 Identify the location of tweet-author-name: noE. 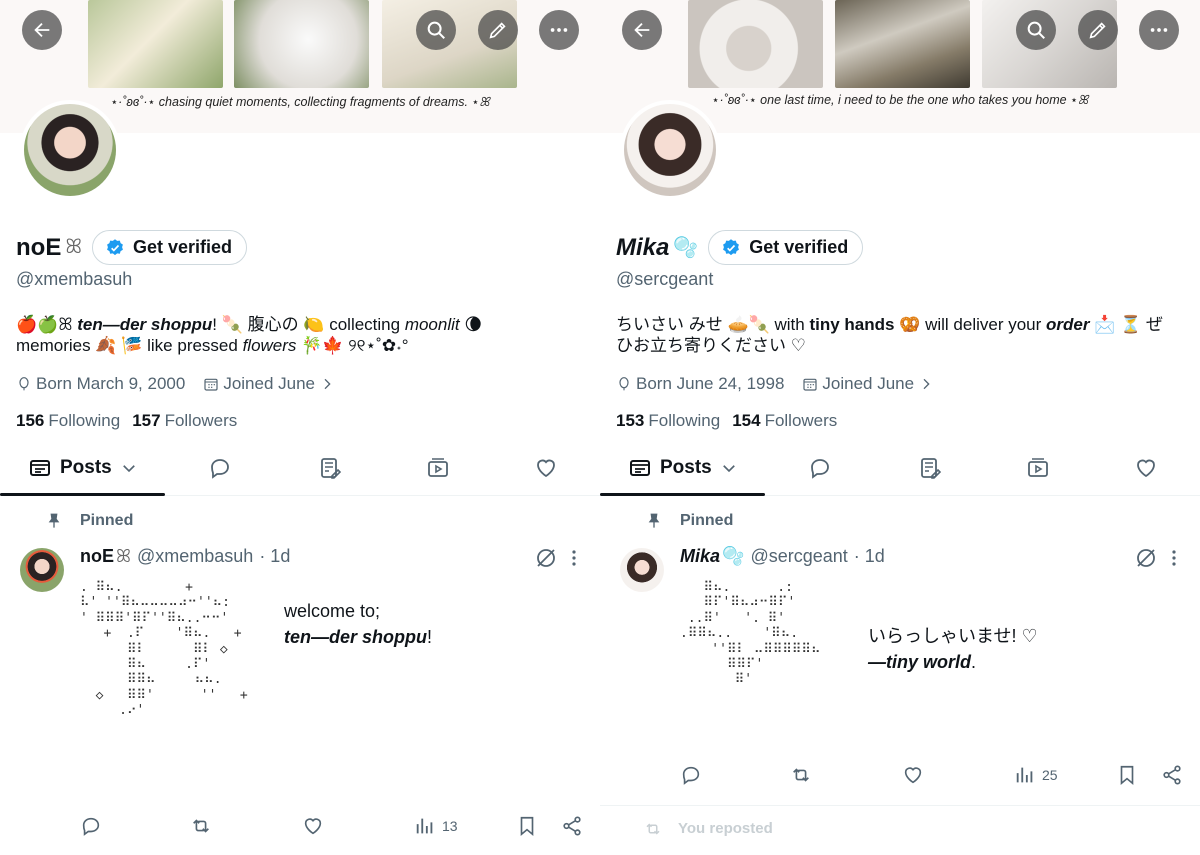
(97, 556).